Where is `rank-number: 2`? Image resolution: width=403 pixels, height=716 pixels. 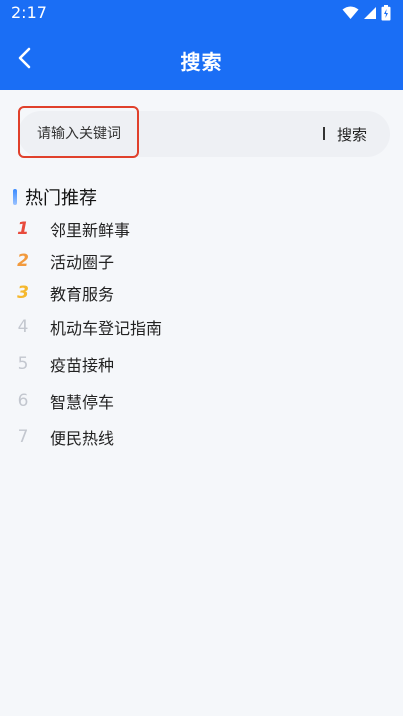 rank-number: 2 is located at coordinates (23, 261).